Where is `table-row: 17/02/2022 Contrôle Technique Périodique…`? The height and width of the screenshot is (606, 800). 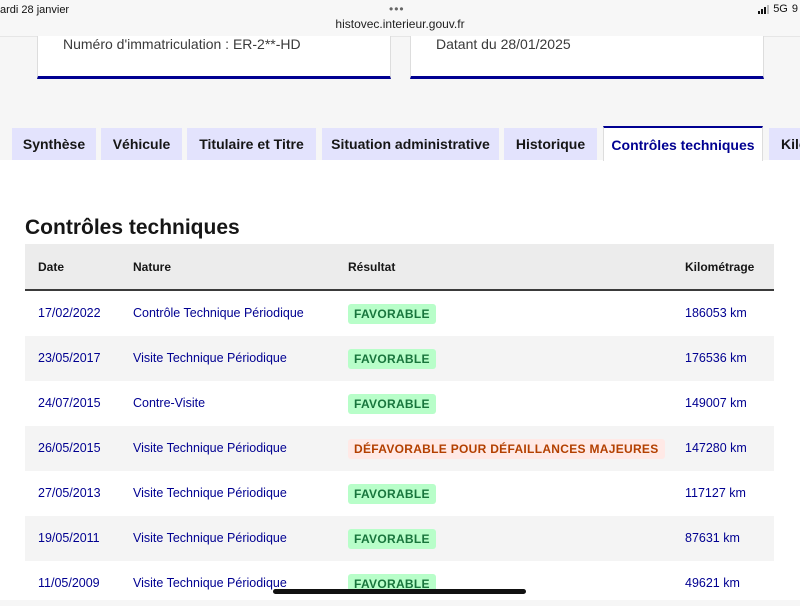 table-row: 17/02/2022 Contrôle Technique Périodique… is located at coordinates (399, 313).